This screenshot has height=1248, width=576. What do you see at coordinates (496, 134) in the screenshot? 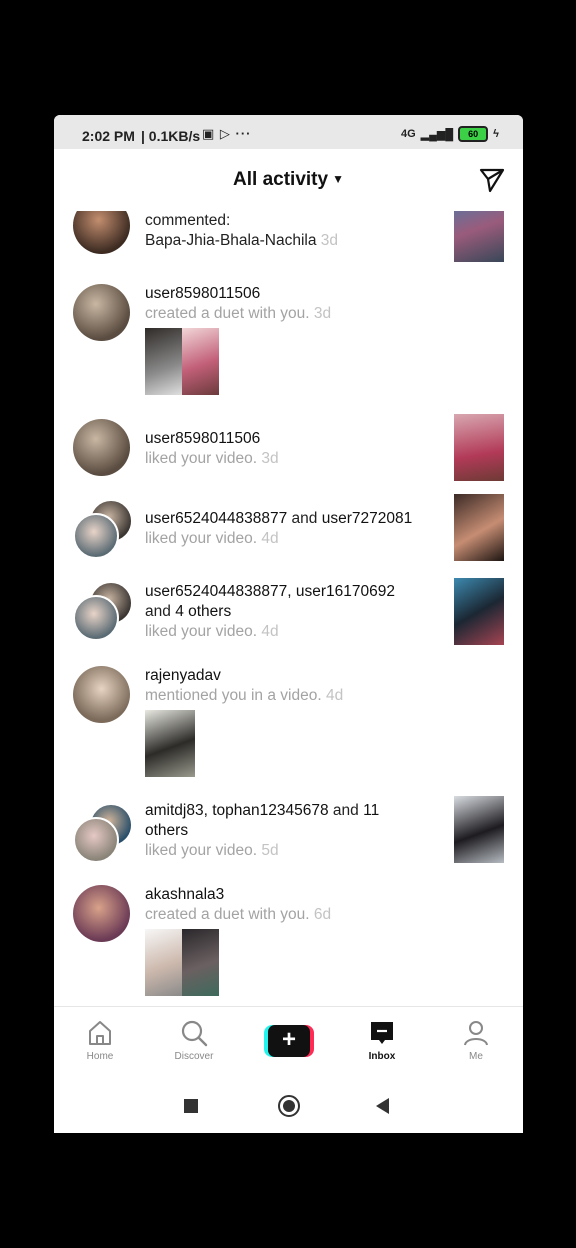
I see `charging-icon: ϟ` at bounding box center [496, 134].